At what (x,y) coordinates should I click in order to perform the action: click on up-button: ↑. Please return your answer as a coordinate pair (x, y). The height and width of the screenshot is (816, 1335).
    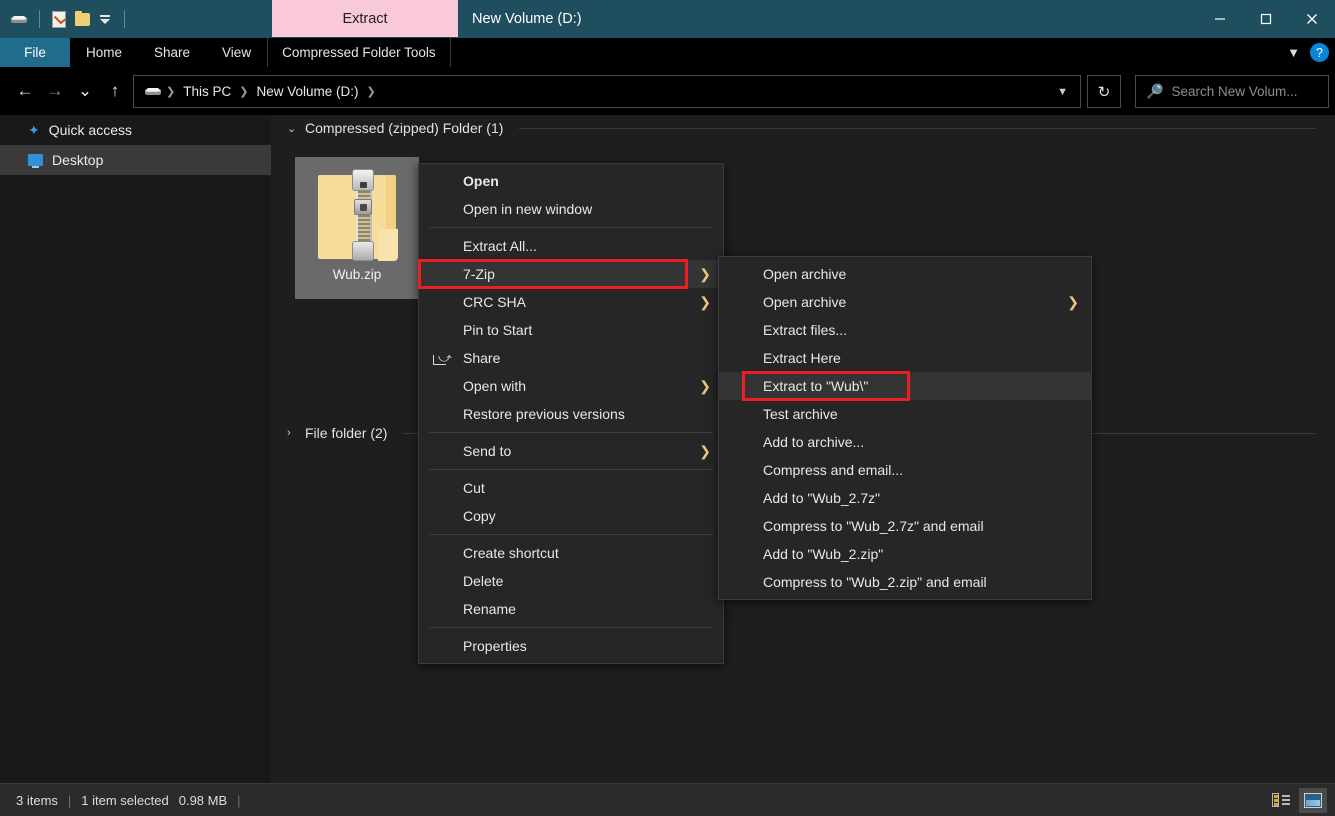
    Looking at the image, I should click on (115, 91).